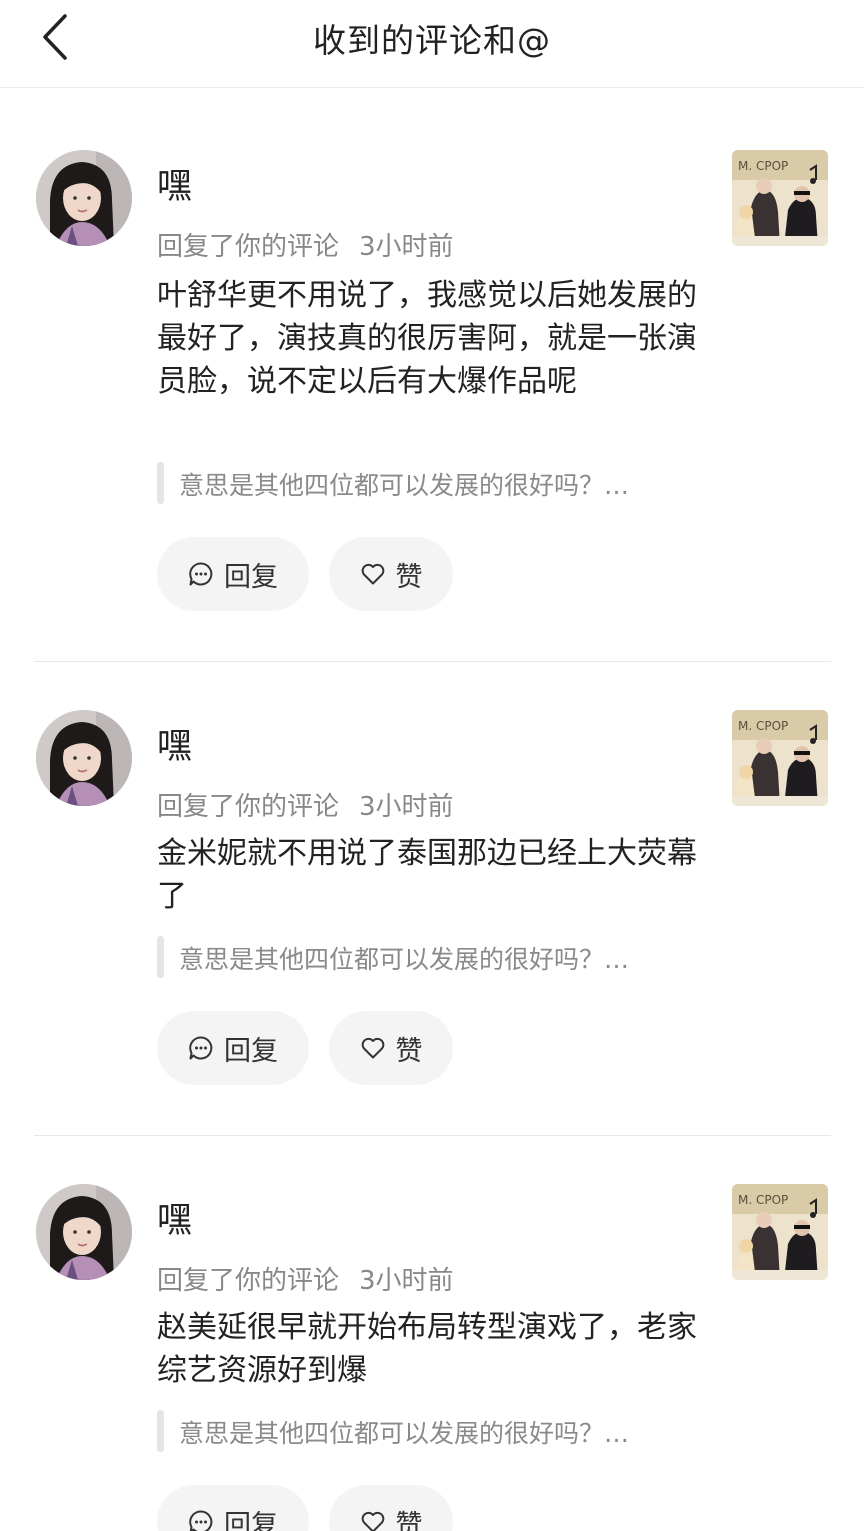  Describe the element at coordinates (429, 1349) in the screenshot. I see `comment-text: 赵美延很早就开始布局转型演戏了，老家综艺资源好到爆` at that location.